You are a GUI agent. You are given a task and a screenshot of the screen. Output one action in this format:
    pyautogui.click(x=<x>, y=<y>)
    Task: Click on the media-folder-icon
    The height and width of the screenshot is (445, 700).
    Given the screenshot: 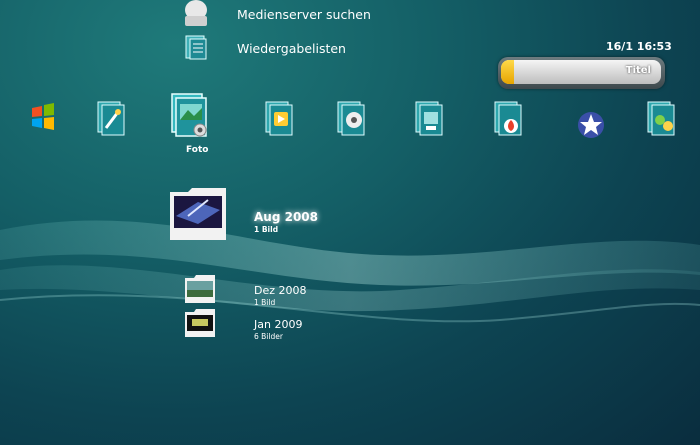 What is the action you would take?
    pyautogui.click(x=429, y=118)
    